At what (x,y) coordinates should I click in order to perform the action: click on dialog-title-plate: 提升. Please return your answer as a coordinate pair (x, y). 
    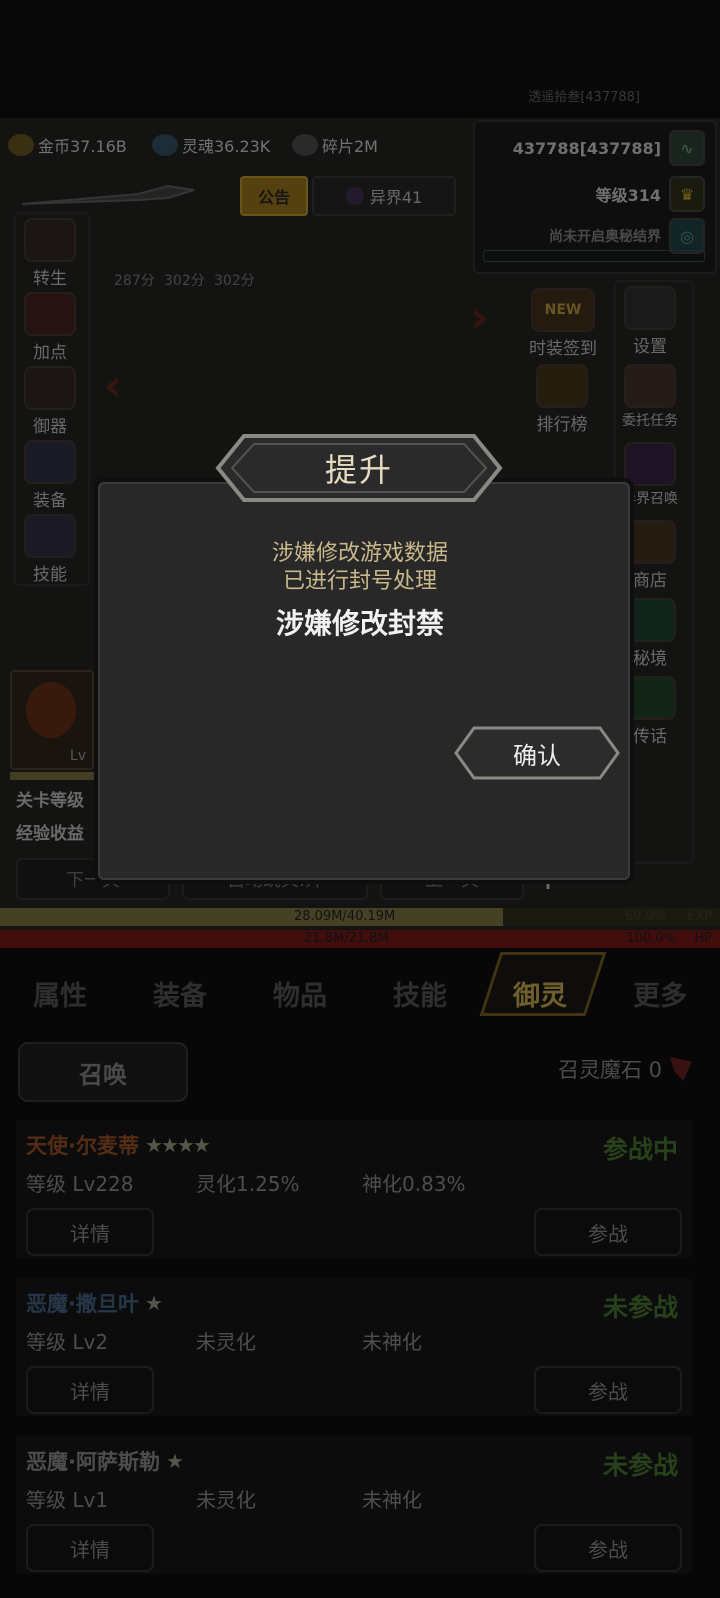
    Looking at the image, I should click on (359, 468).